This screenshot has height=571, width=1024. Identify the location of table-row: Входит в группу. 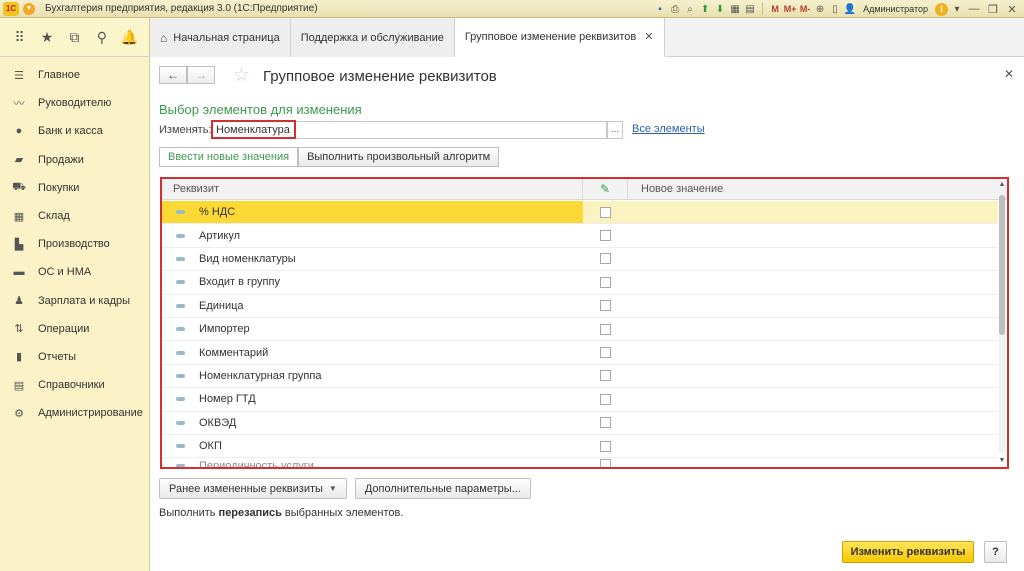
(580, 283).